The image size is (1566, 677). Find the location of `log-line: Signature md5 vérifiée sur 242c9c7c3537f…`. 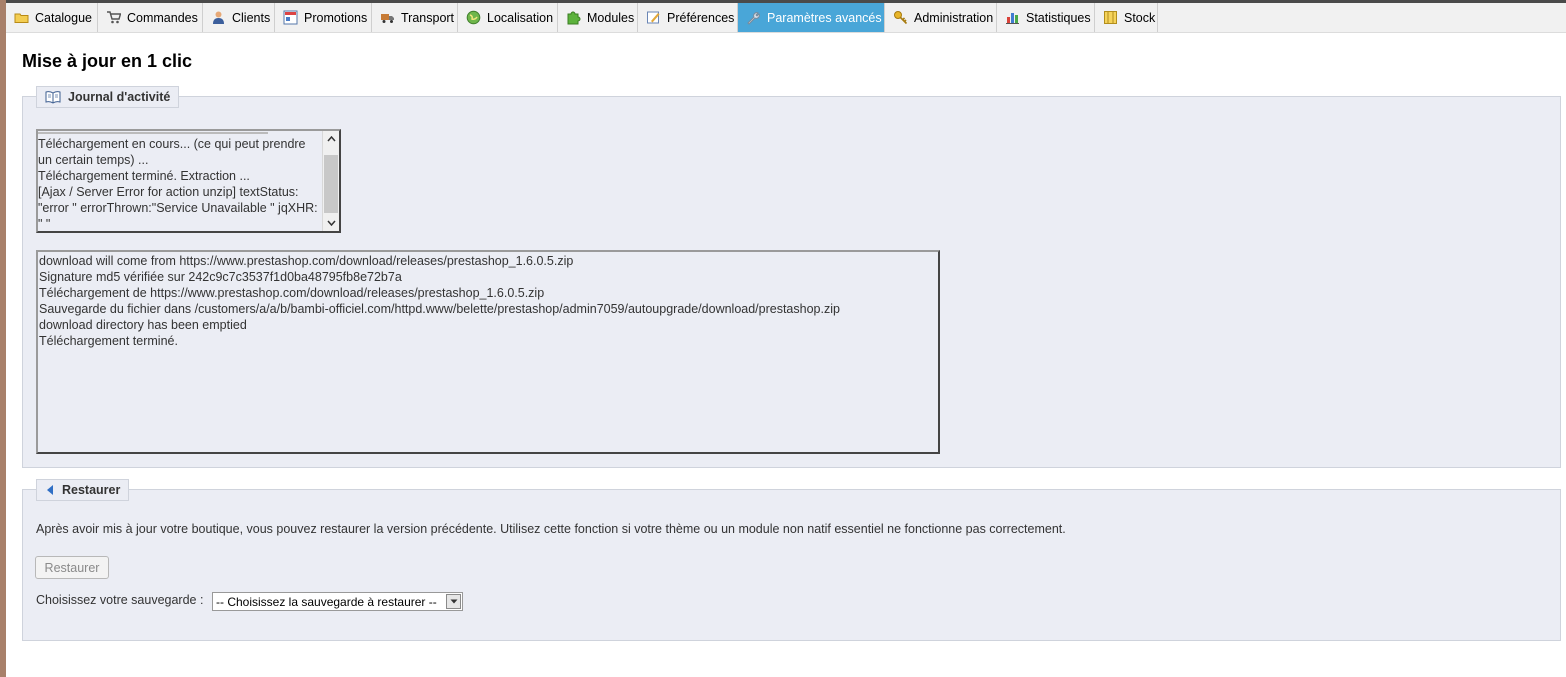

log-line: Signature md5 vérifiée sur 242c9c7c3537f… is located at coordinates (220, 277).